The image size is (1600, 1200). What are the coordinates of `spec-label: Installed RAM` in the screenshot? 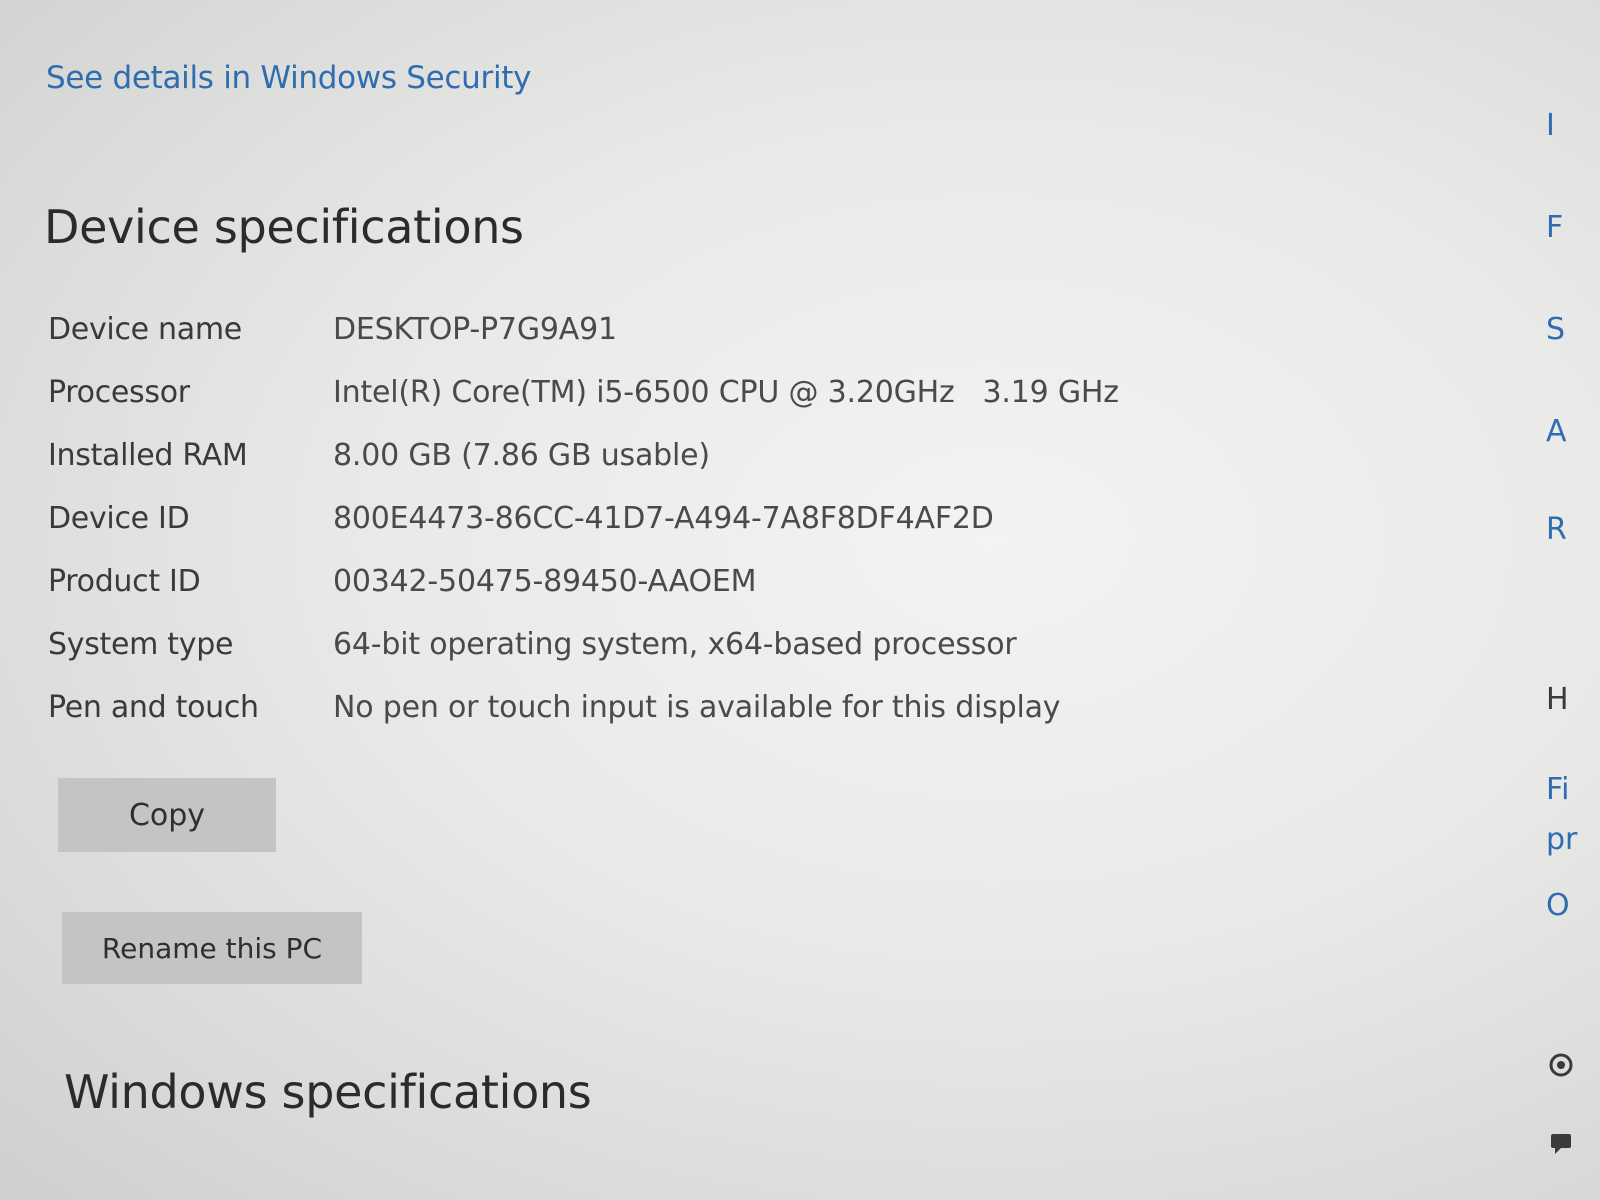 It's located at (148, 455).